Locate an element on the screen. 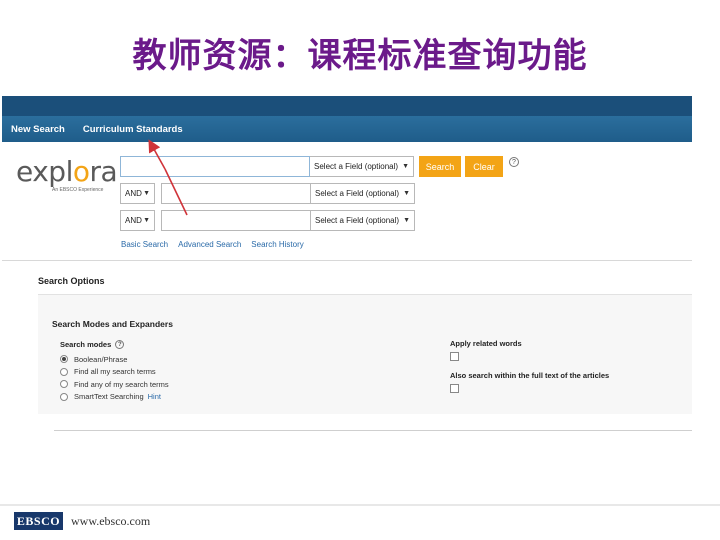  footer-url: www.ebsco.com is located at coordinates (111, 521).